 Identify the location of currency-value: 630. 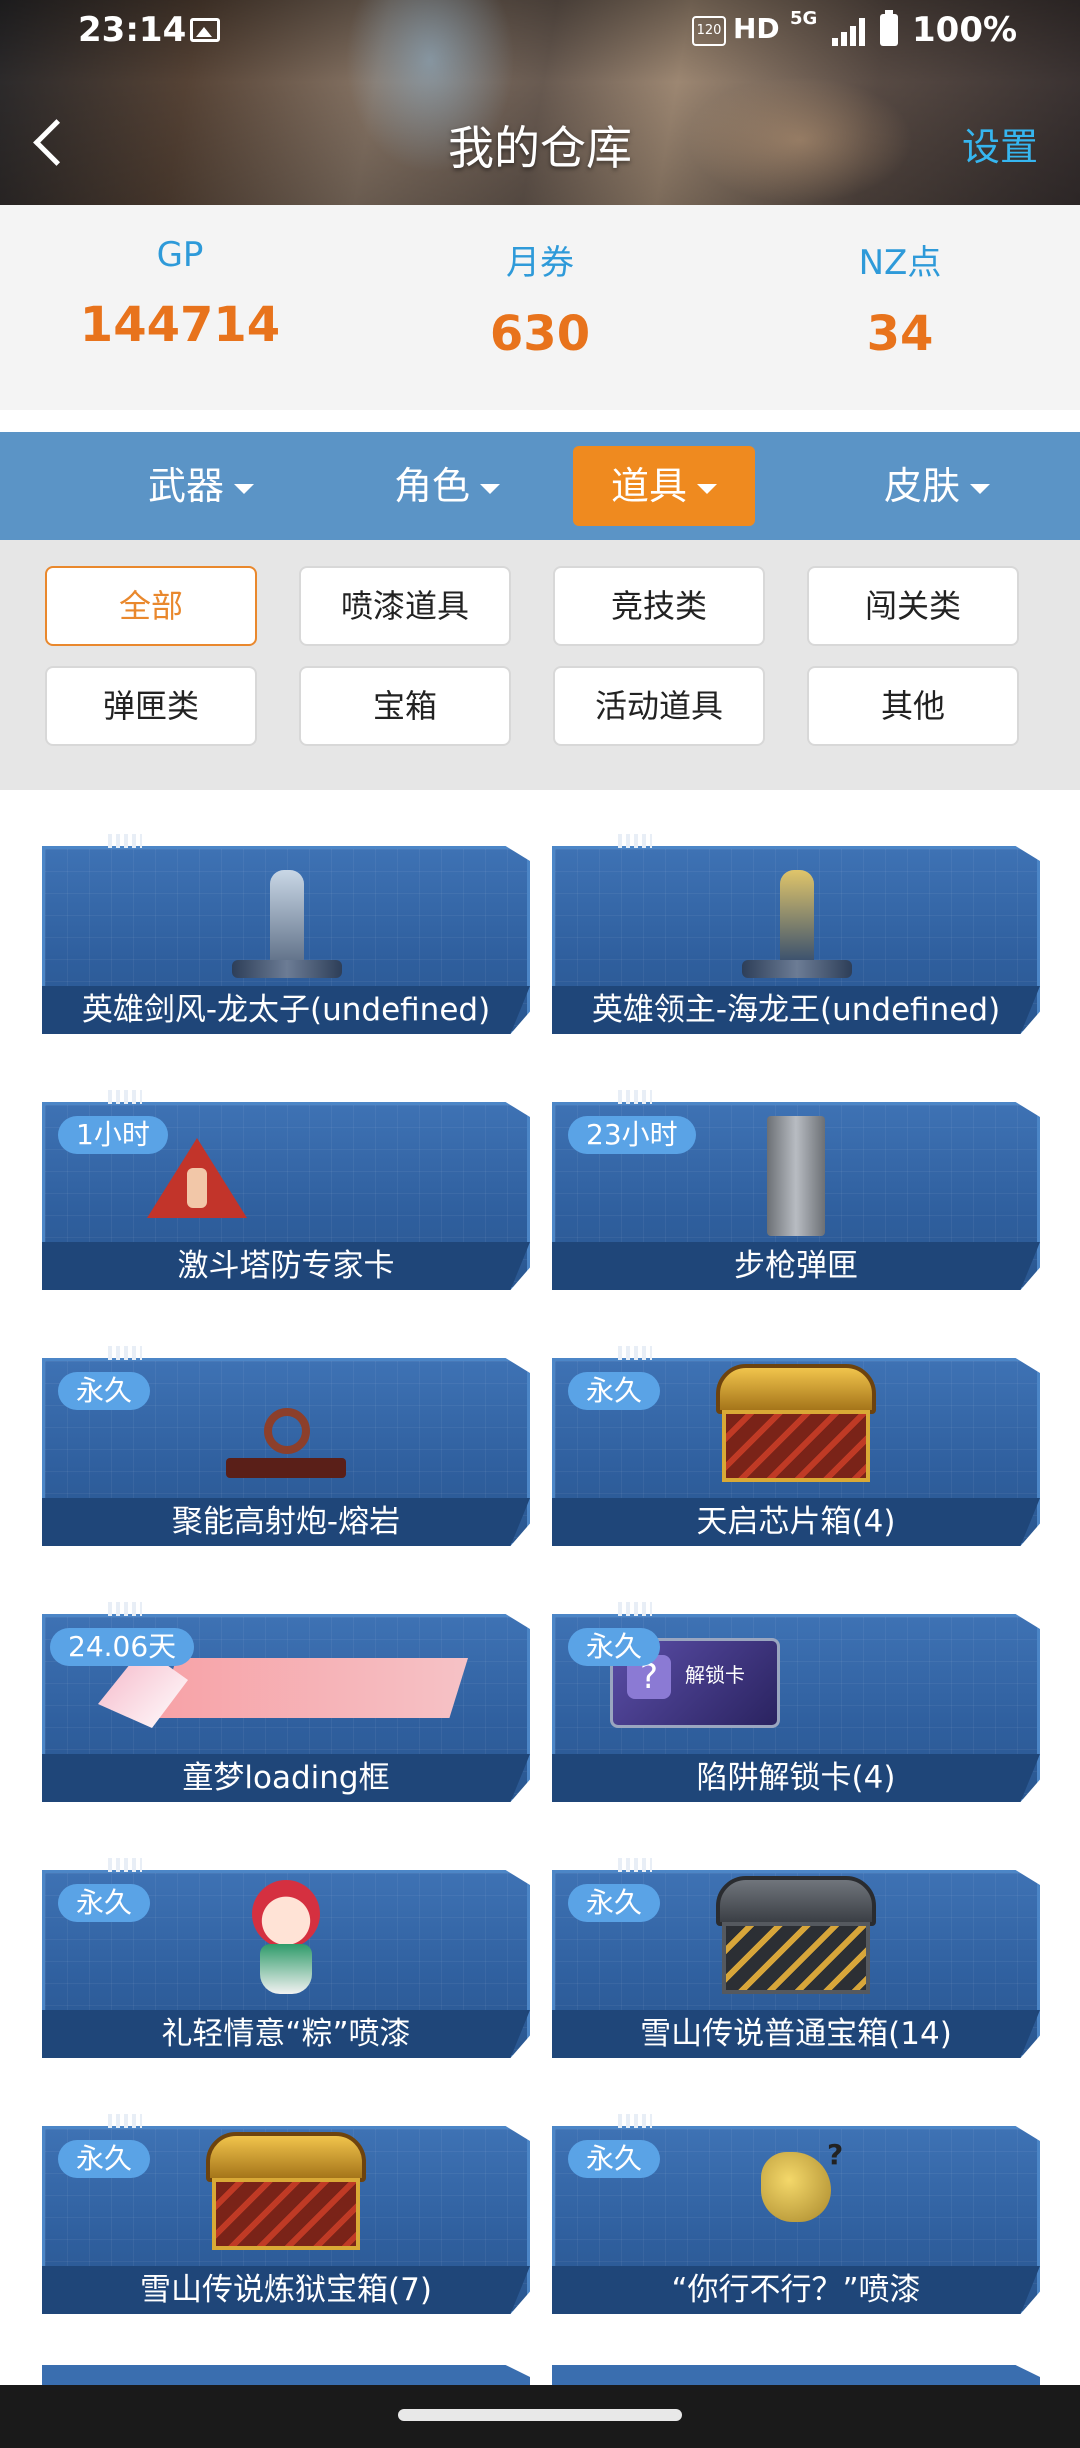
(540, 334).